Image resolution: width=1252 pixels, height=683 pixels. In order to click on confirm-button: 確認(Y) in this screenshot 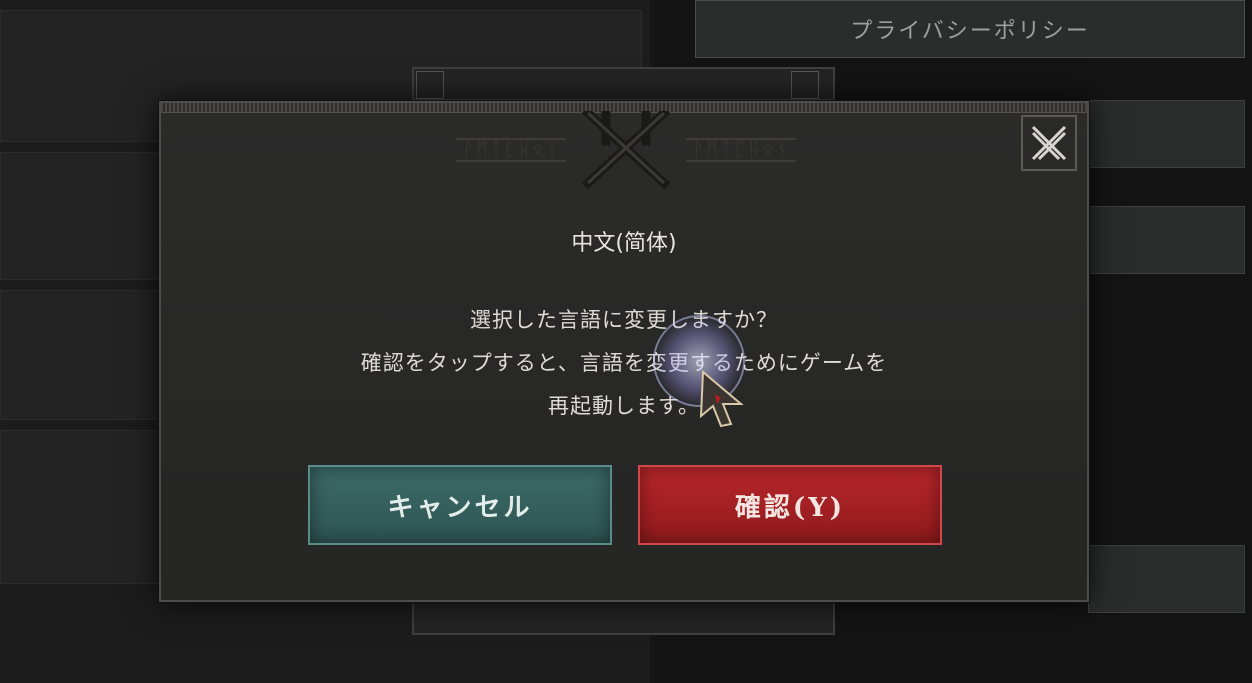, I will do `click(790, 505)`.